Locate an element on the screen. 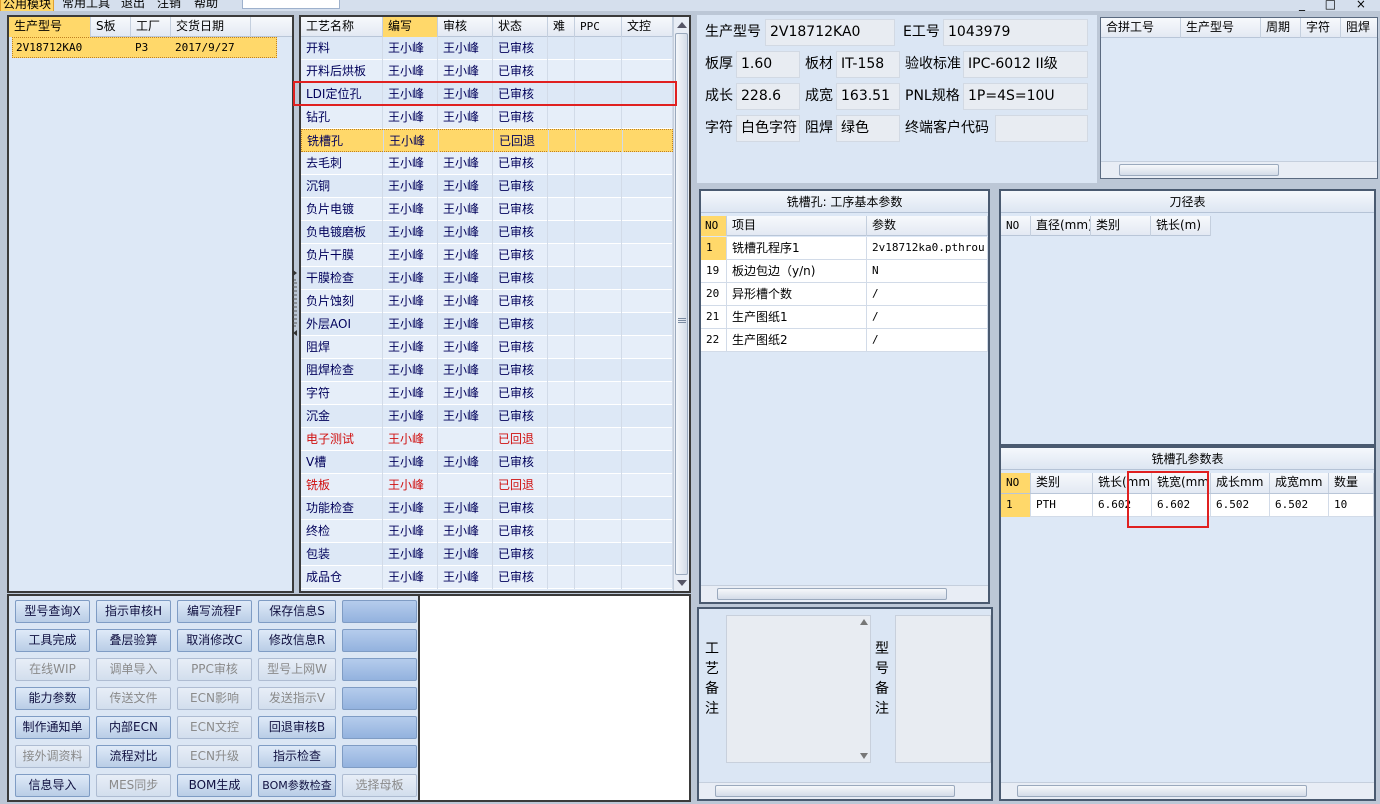 The height and width of the screenshot is (804, 1380). process-row: 终检 王小峰 王小峰 已审核 is located at coordinates (487, 531).